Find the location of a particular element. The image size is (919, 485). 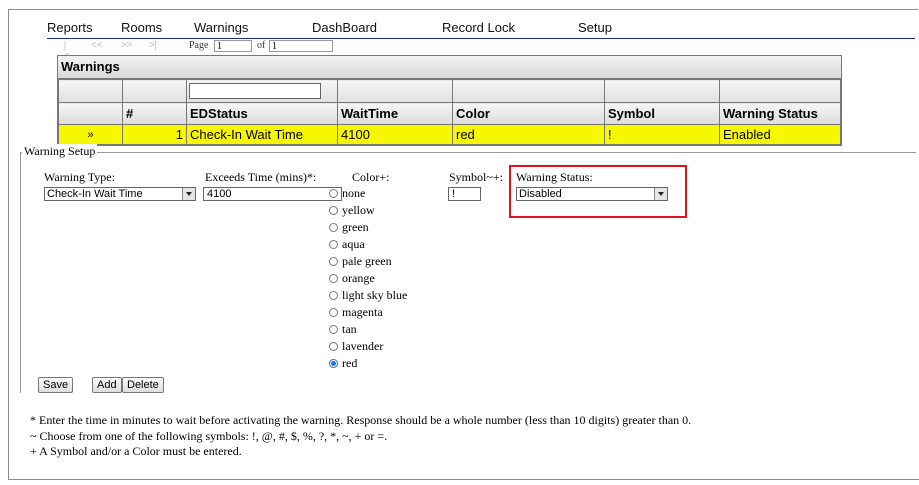

color-option-label: lavender is located at coordinates (363, 346).